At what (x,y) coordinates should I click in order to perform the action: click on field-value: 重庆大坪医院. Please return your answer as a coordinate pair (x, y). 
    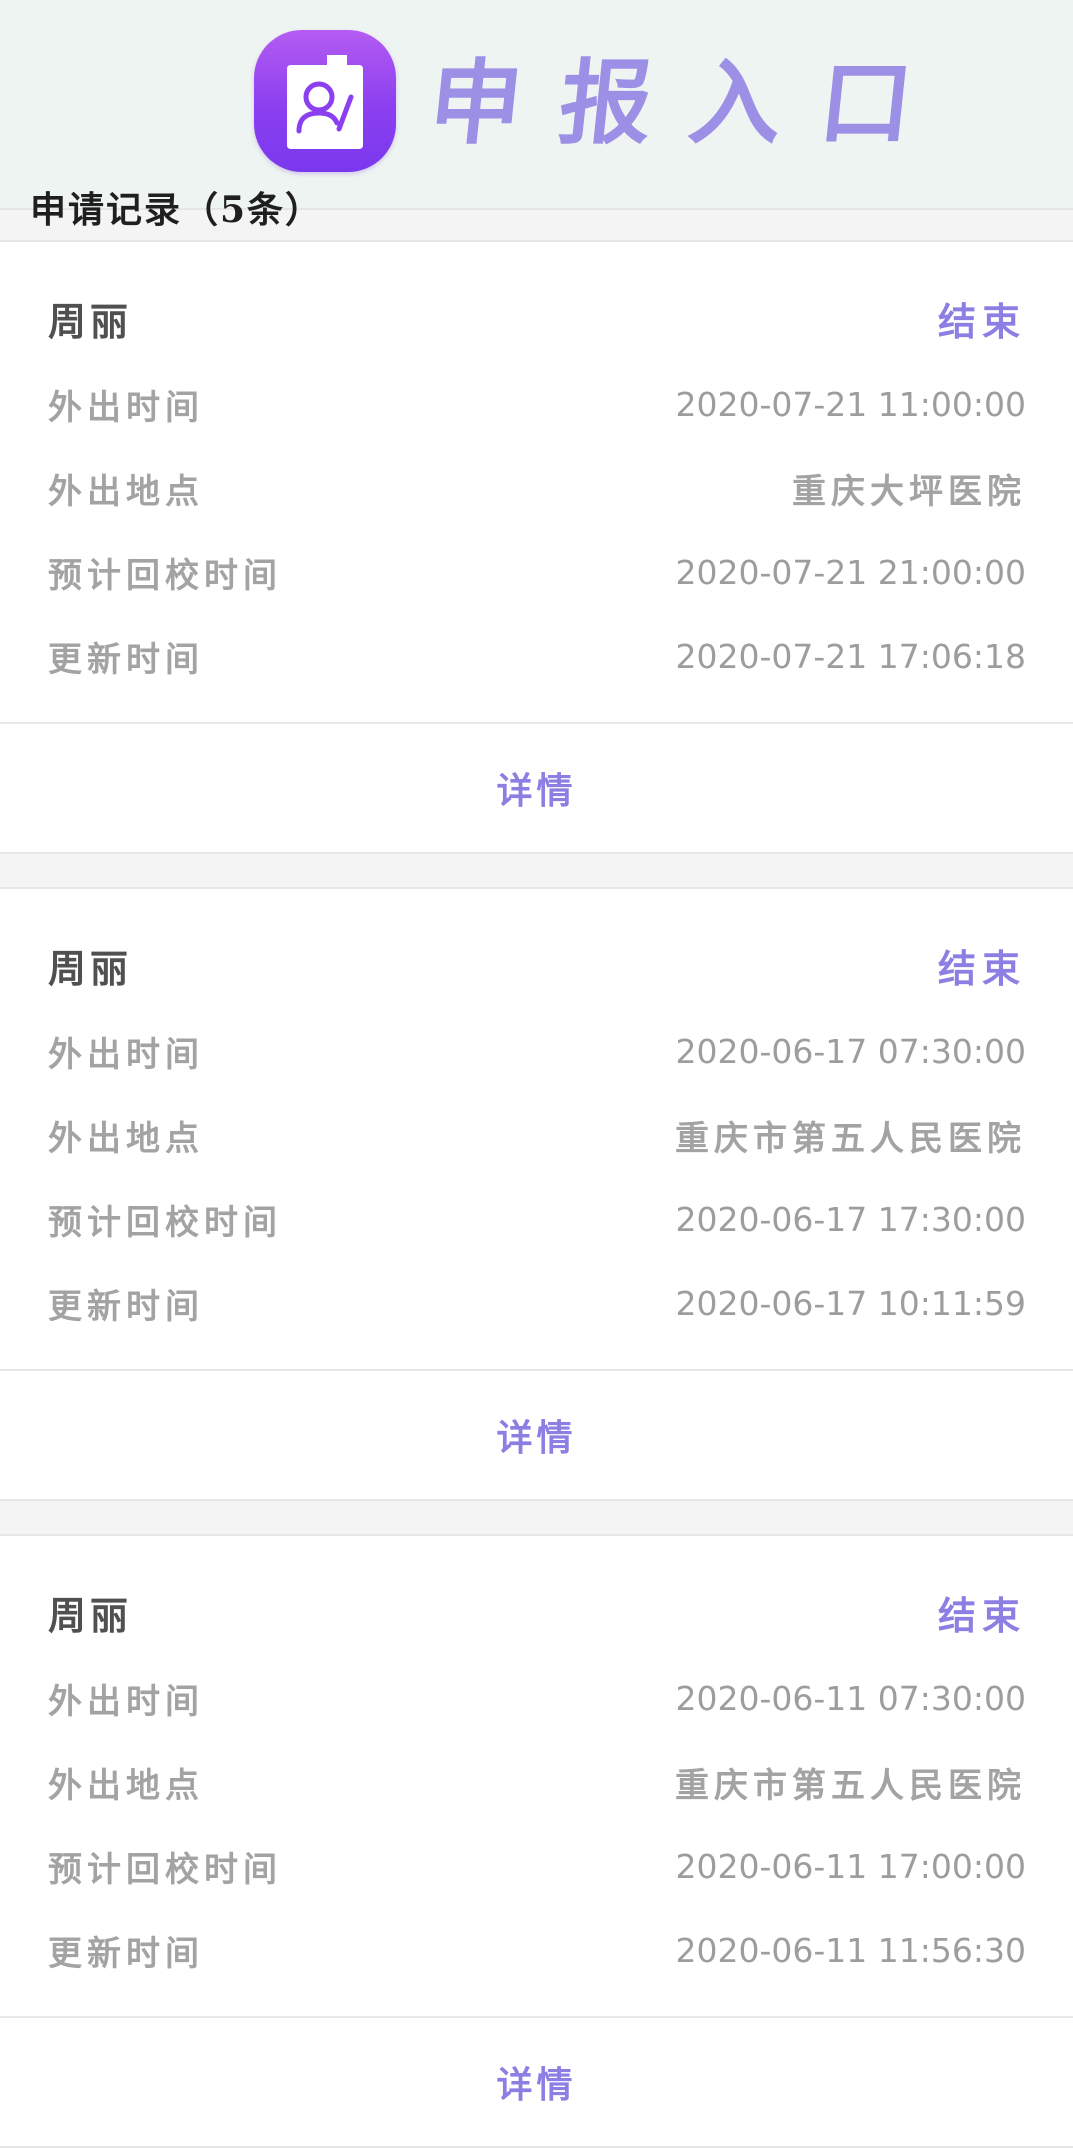
    Looking at the image, I should click on (909, 491).